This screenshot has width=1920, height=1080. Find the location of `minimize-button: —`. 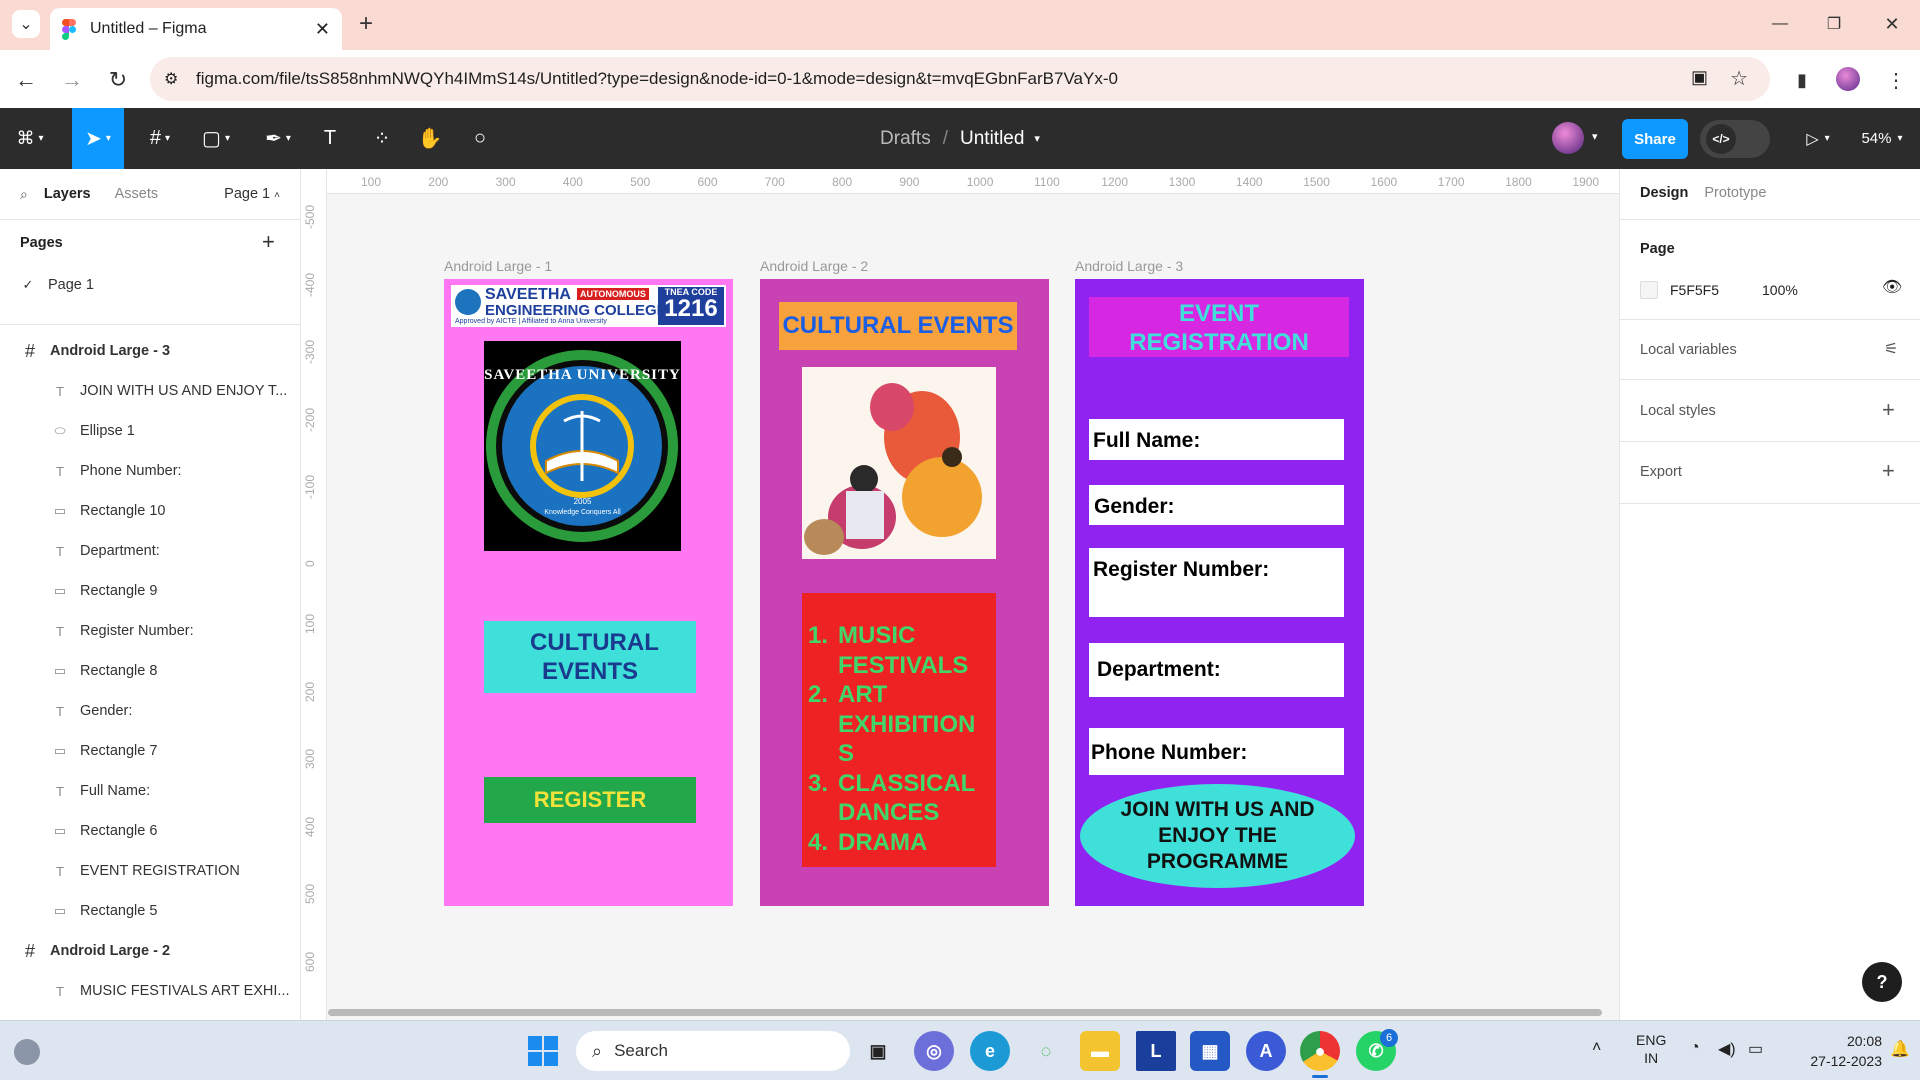

minimize-button: — is located at coordinates (1780, 24).